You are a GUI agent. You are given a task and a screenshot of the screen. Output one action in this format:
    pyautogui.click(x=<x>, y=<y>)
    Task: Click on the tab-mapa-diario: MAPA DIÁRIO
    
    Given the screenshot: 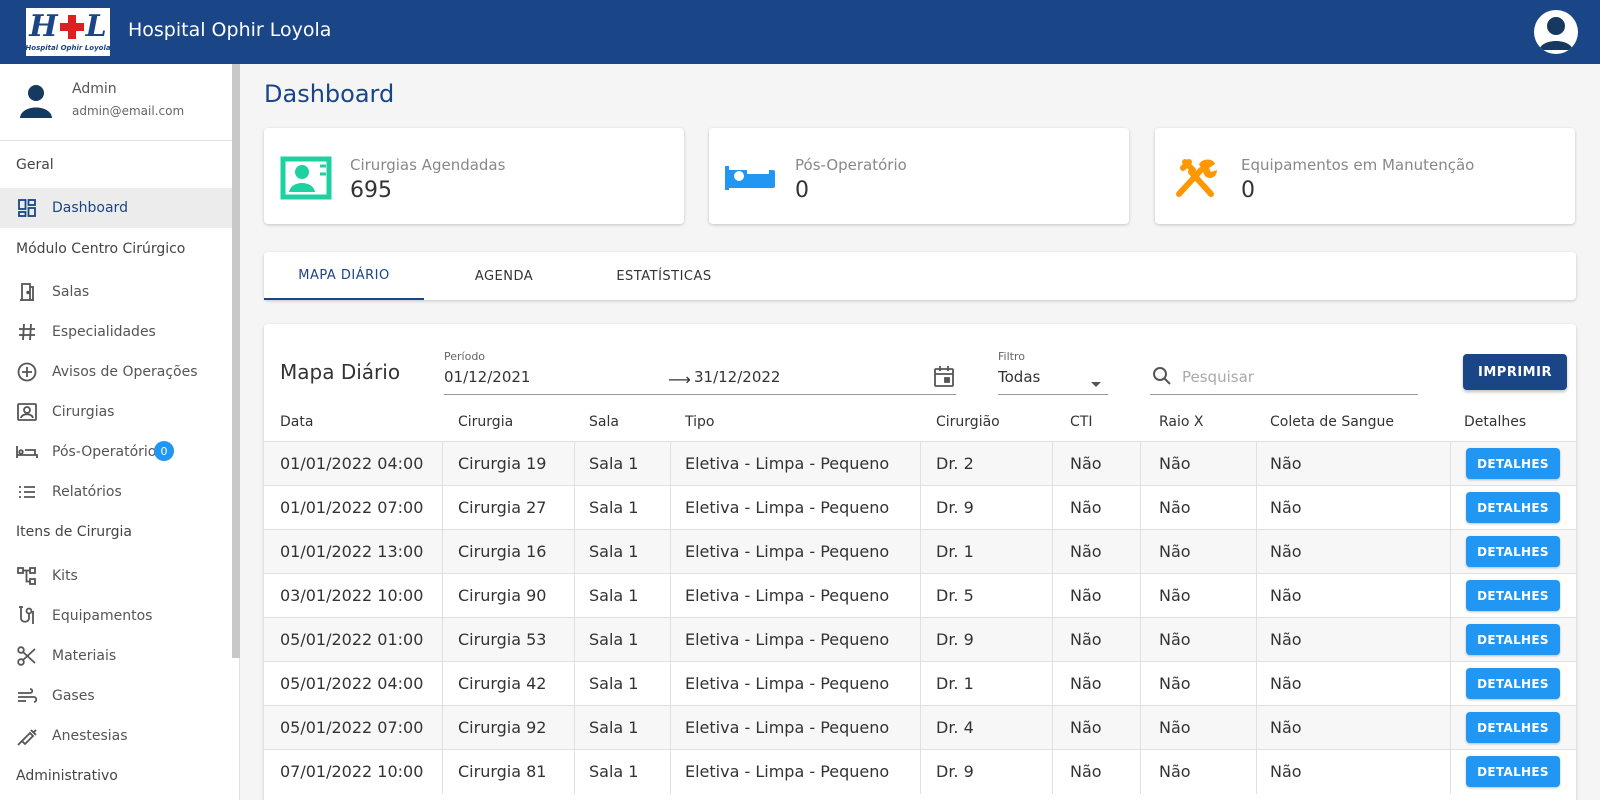 What is the action you would take?
    pyautogui.click(x=344, y=276)
    